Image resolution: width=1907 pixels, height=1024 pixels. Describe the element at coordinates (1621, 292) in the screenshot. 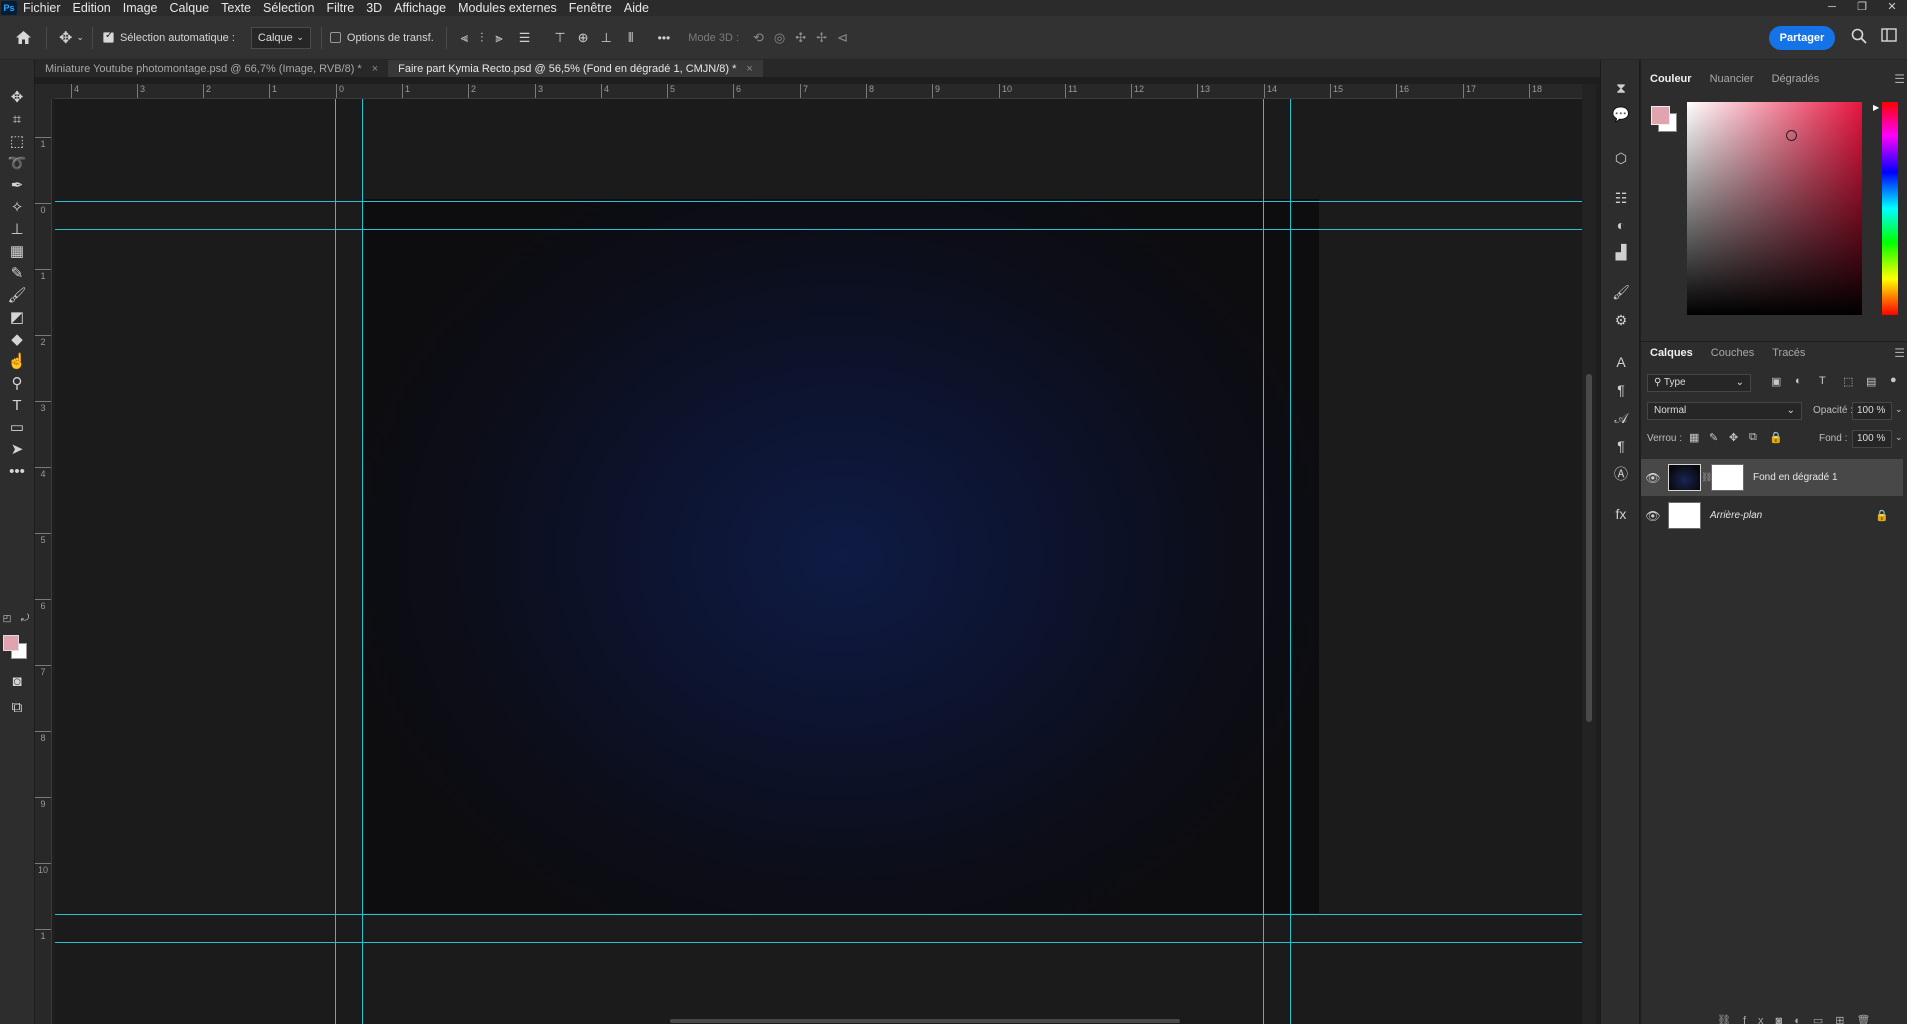

I see `brush-settings-icon: 🖌` at that location.